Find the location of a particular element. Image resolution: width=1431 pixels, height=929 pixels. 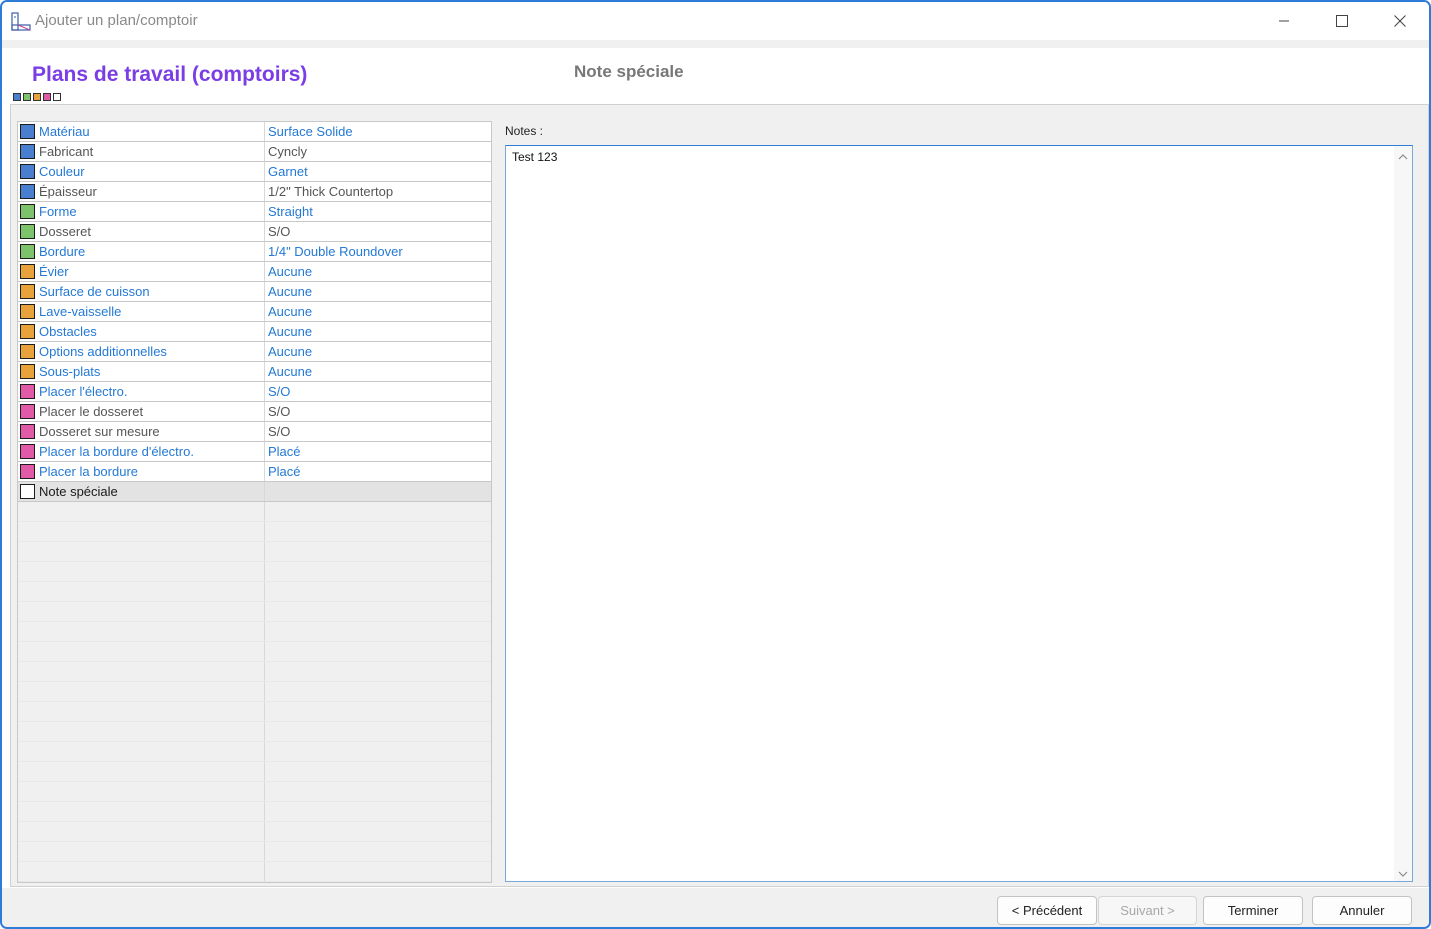

grid-key-label: Placer la bordure d'électro. is located at coordinates (116, 451).